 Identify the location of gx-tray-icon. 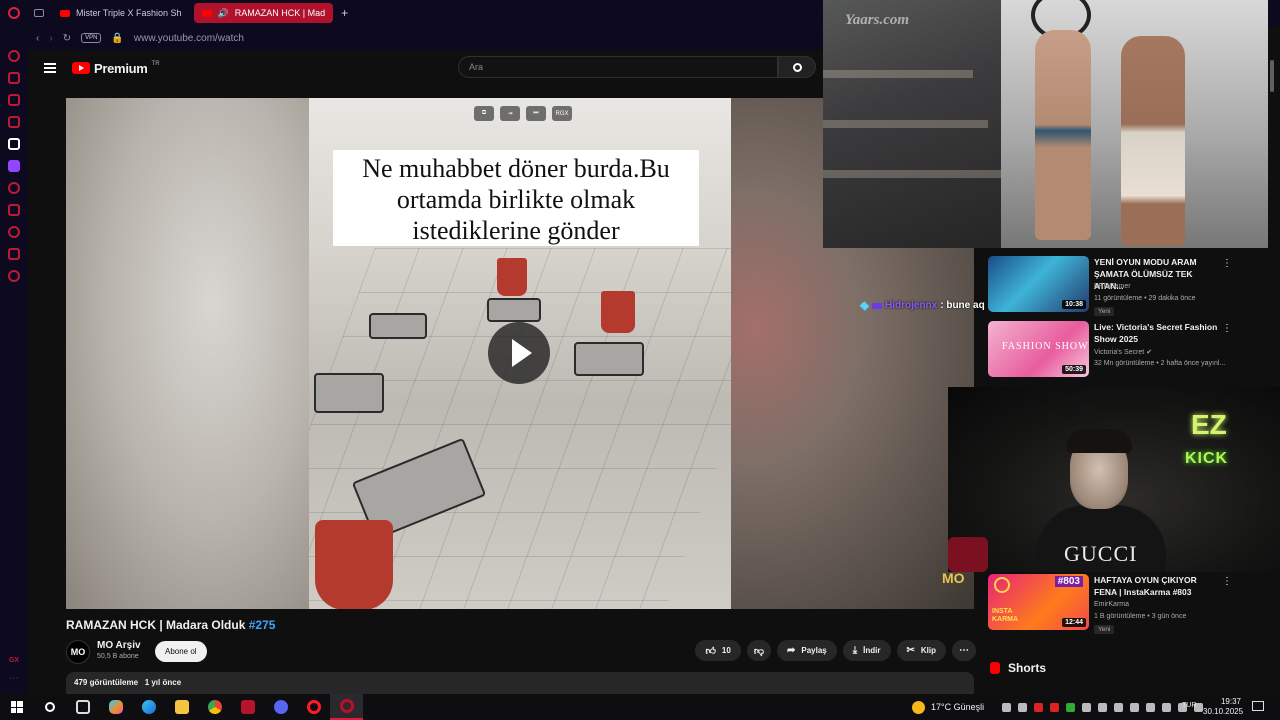
(1054, 707).